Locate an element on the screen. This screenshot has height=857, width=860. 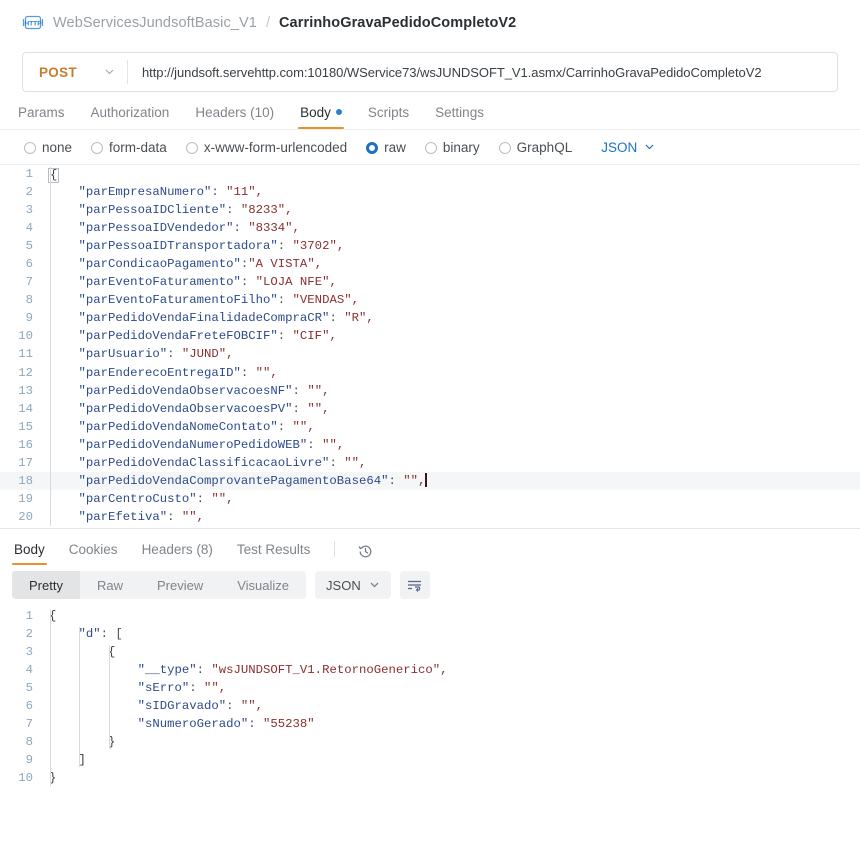
code-line: 15 "parPedidoVendaNomeContato": "", is located at coordinates (430, 427).